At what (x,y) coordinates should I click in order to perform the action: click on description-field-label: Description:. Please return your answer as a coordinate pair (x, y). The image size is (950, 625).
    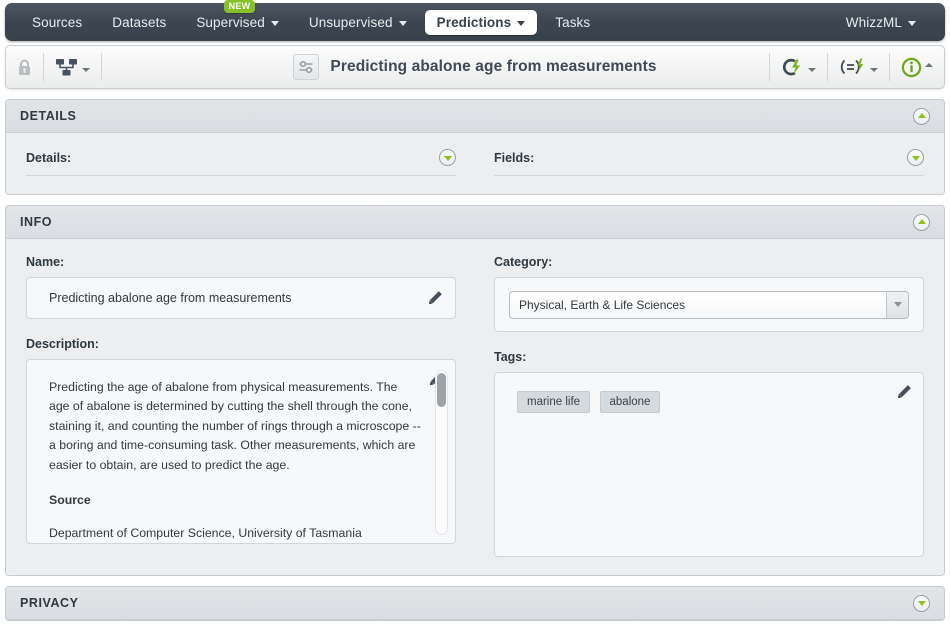
    Looking at the image, I should click on (62, 344).